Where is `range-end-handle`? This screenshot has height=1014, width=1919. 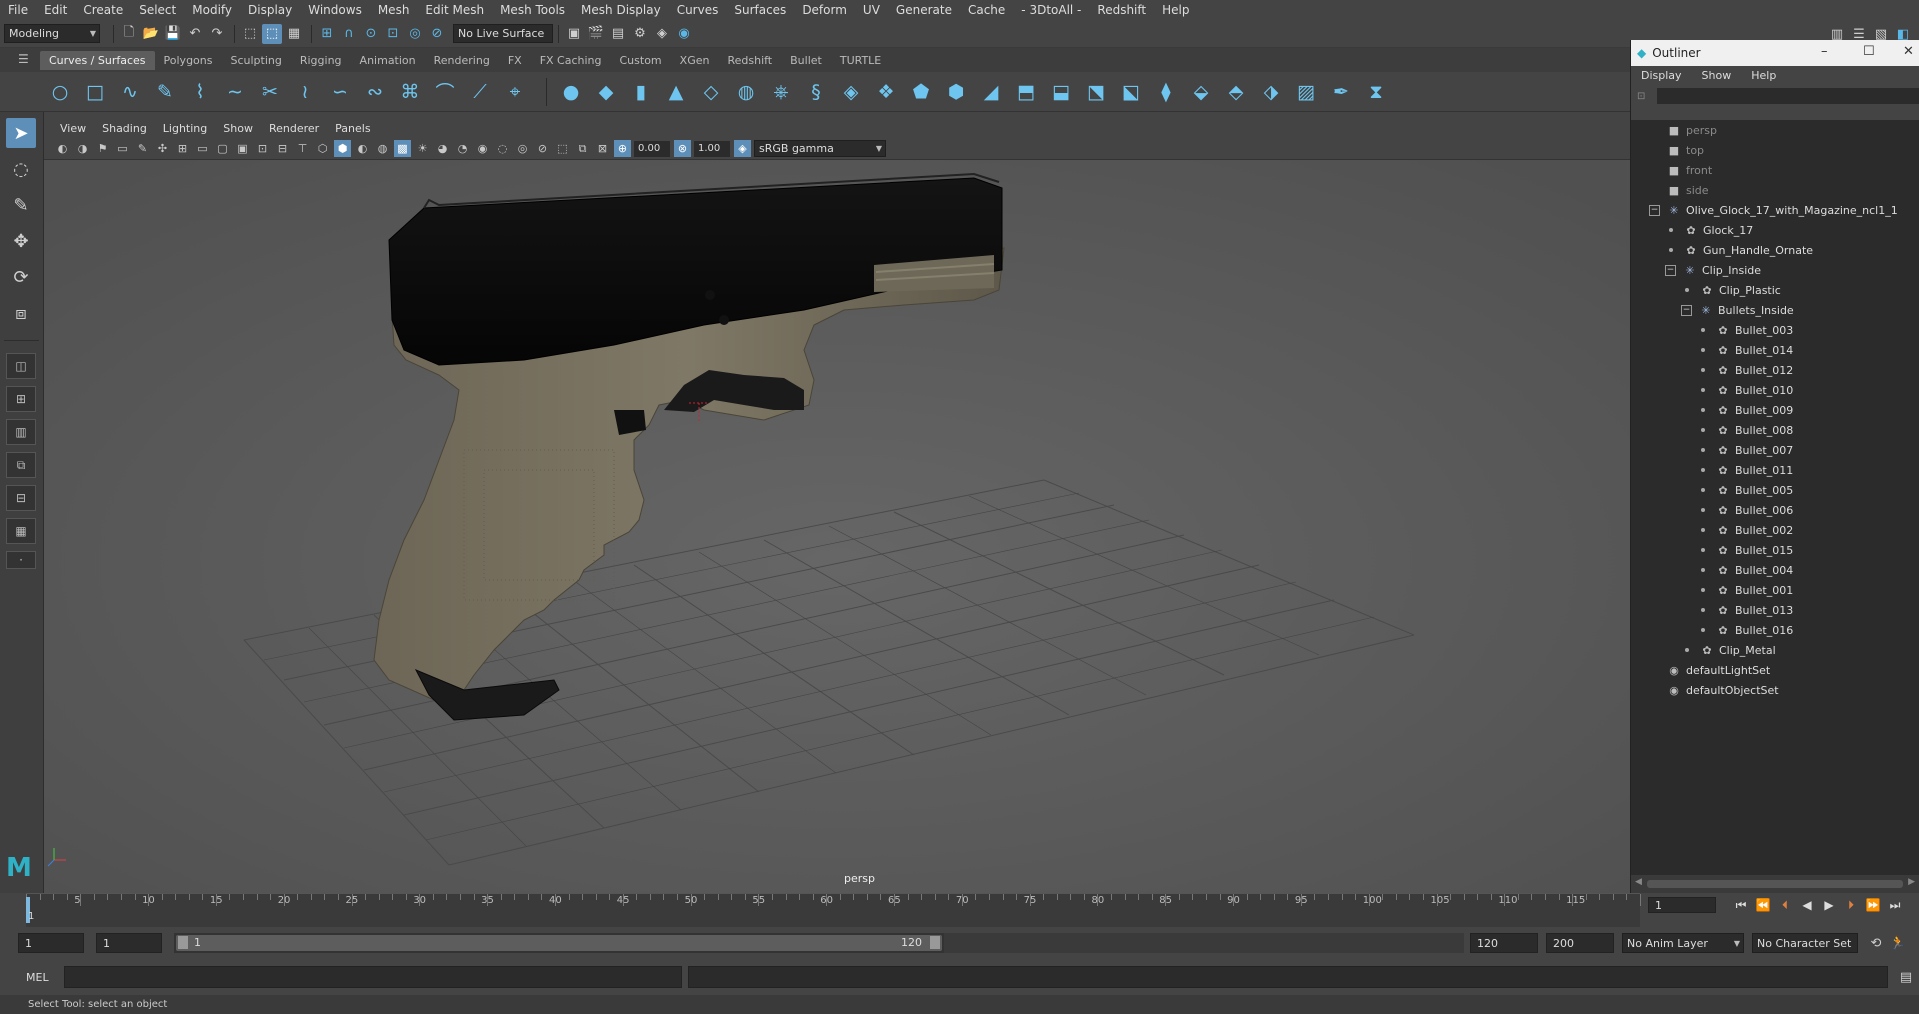 range-end-handle is located at coordinates (935, 942).